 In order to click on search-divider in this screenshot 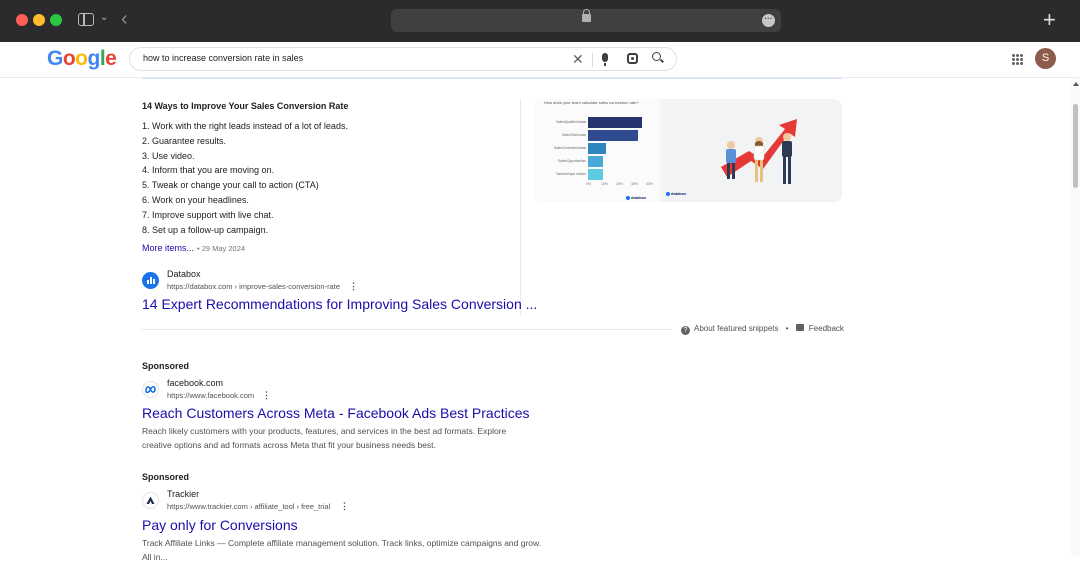, I will do `click(592, 60)`.